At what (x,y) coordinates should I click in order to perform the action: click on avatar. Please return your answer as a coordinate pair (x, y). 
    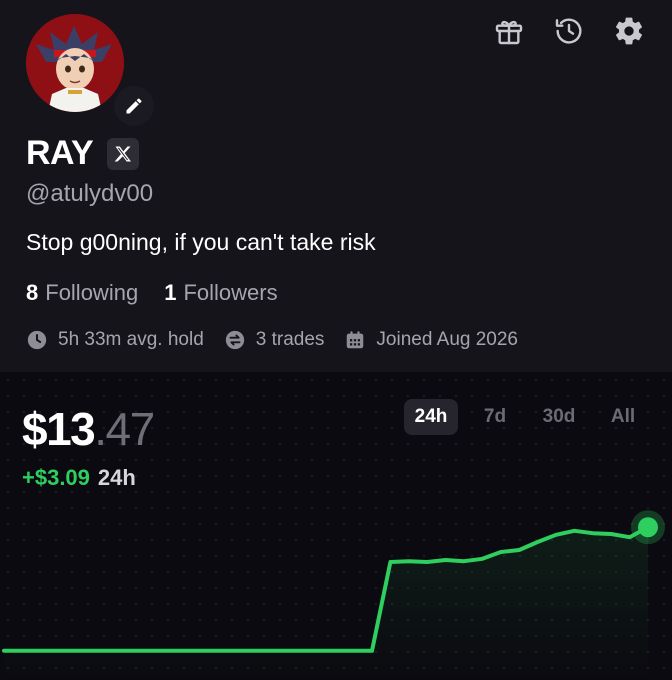
    Looking at the image, I should click on (75, 63).